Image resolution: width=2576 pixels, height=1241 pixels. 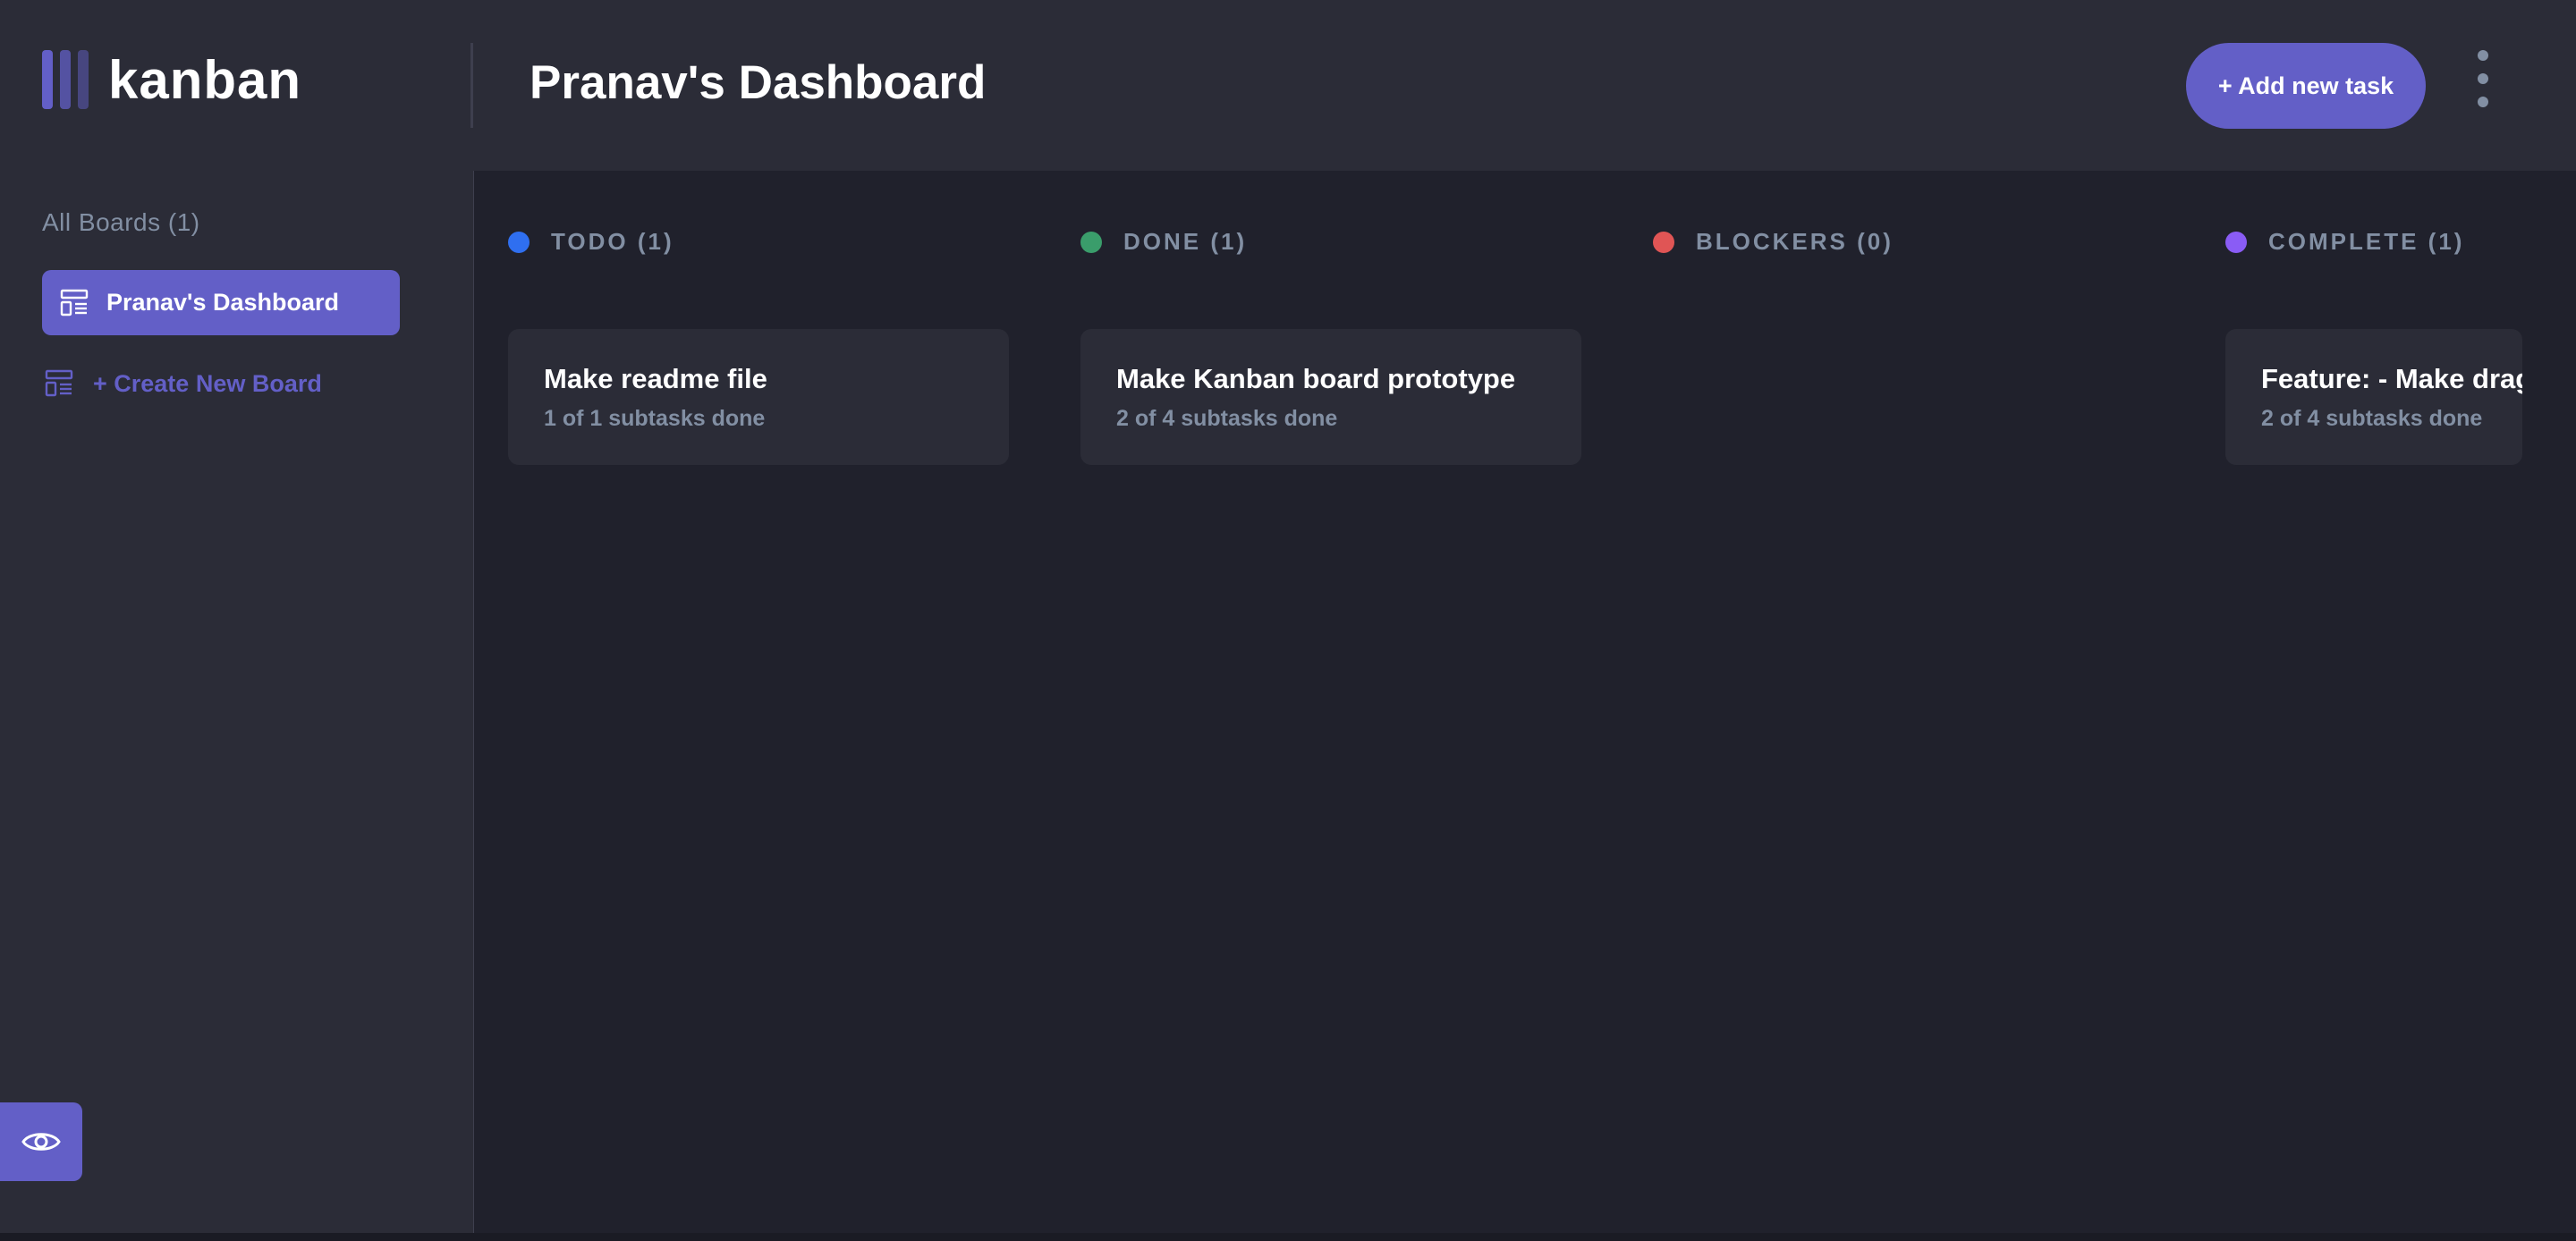 I want to click on page-title: Pranav's Dashboard, so click(x=758, y=82).